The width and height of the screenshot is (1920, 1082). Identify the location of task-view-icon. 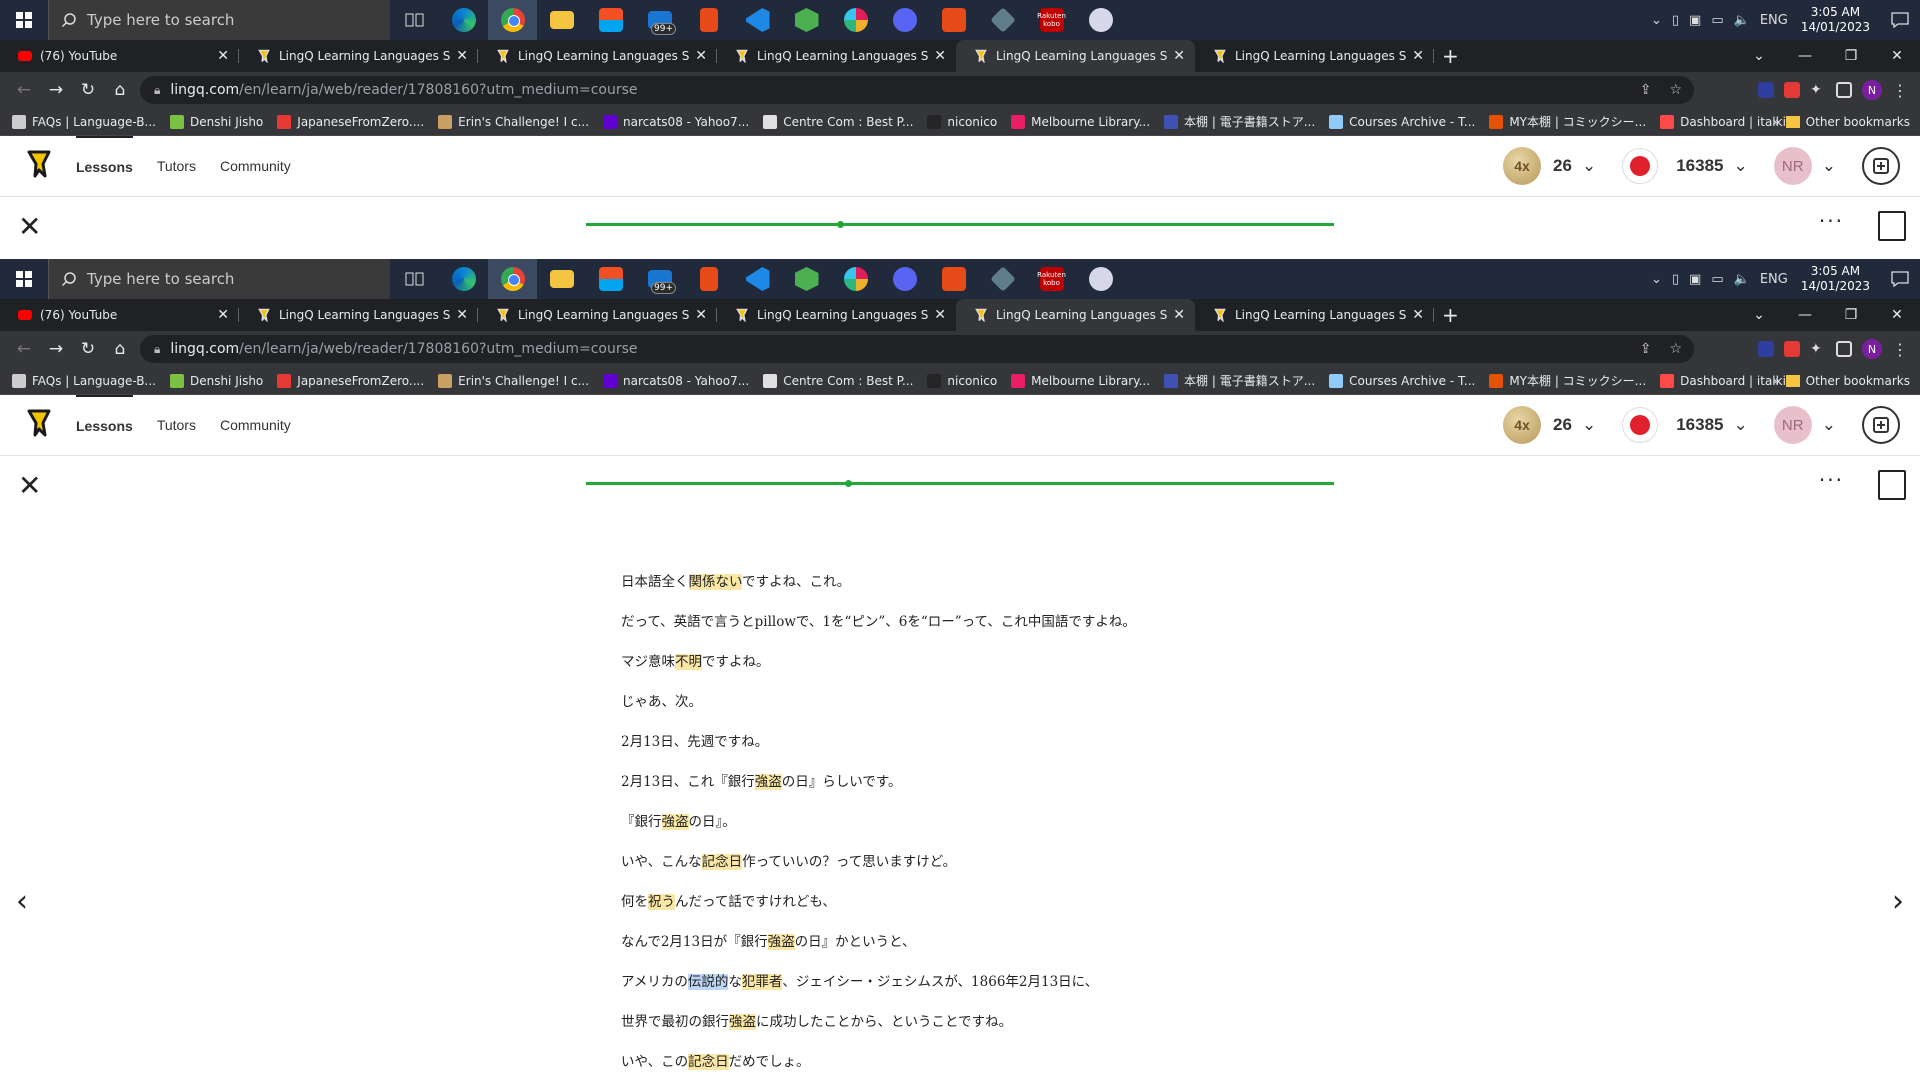
(414, 279).